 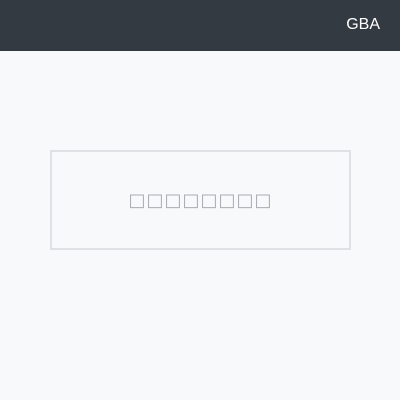 I want to click on header-label: GBA, so click(x=363, y=24).